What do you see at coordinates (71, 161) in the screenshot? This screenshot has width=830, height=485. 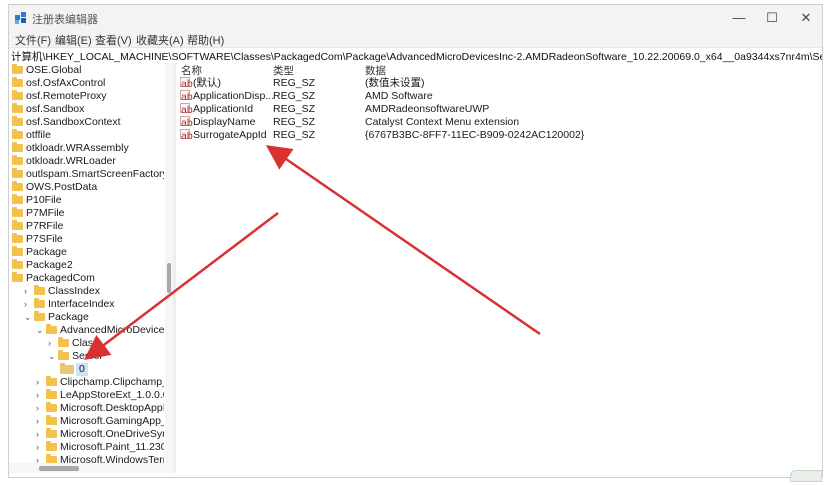 I see `tree-item-label: otkloadr.WRLoader` at bounding box center [71, 161].